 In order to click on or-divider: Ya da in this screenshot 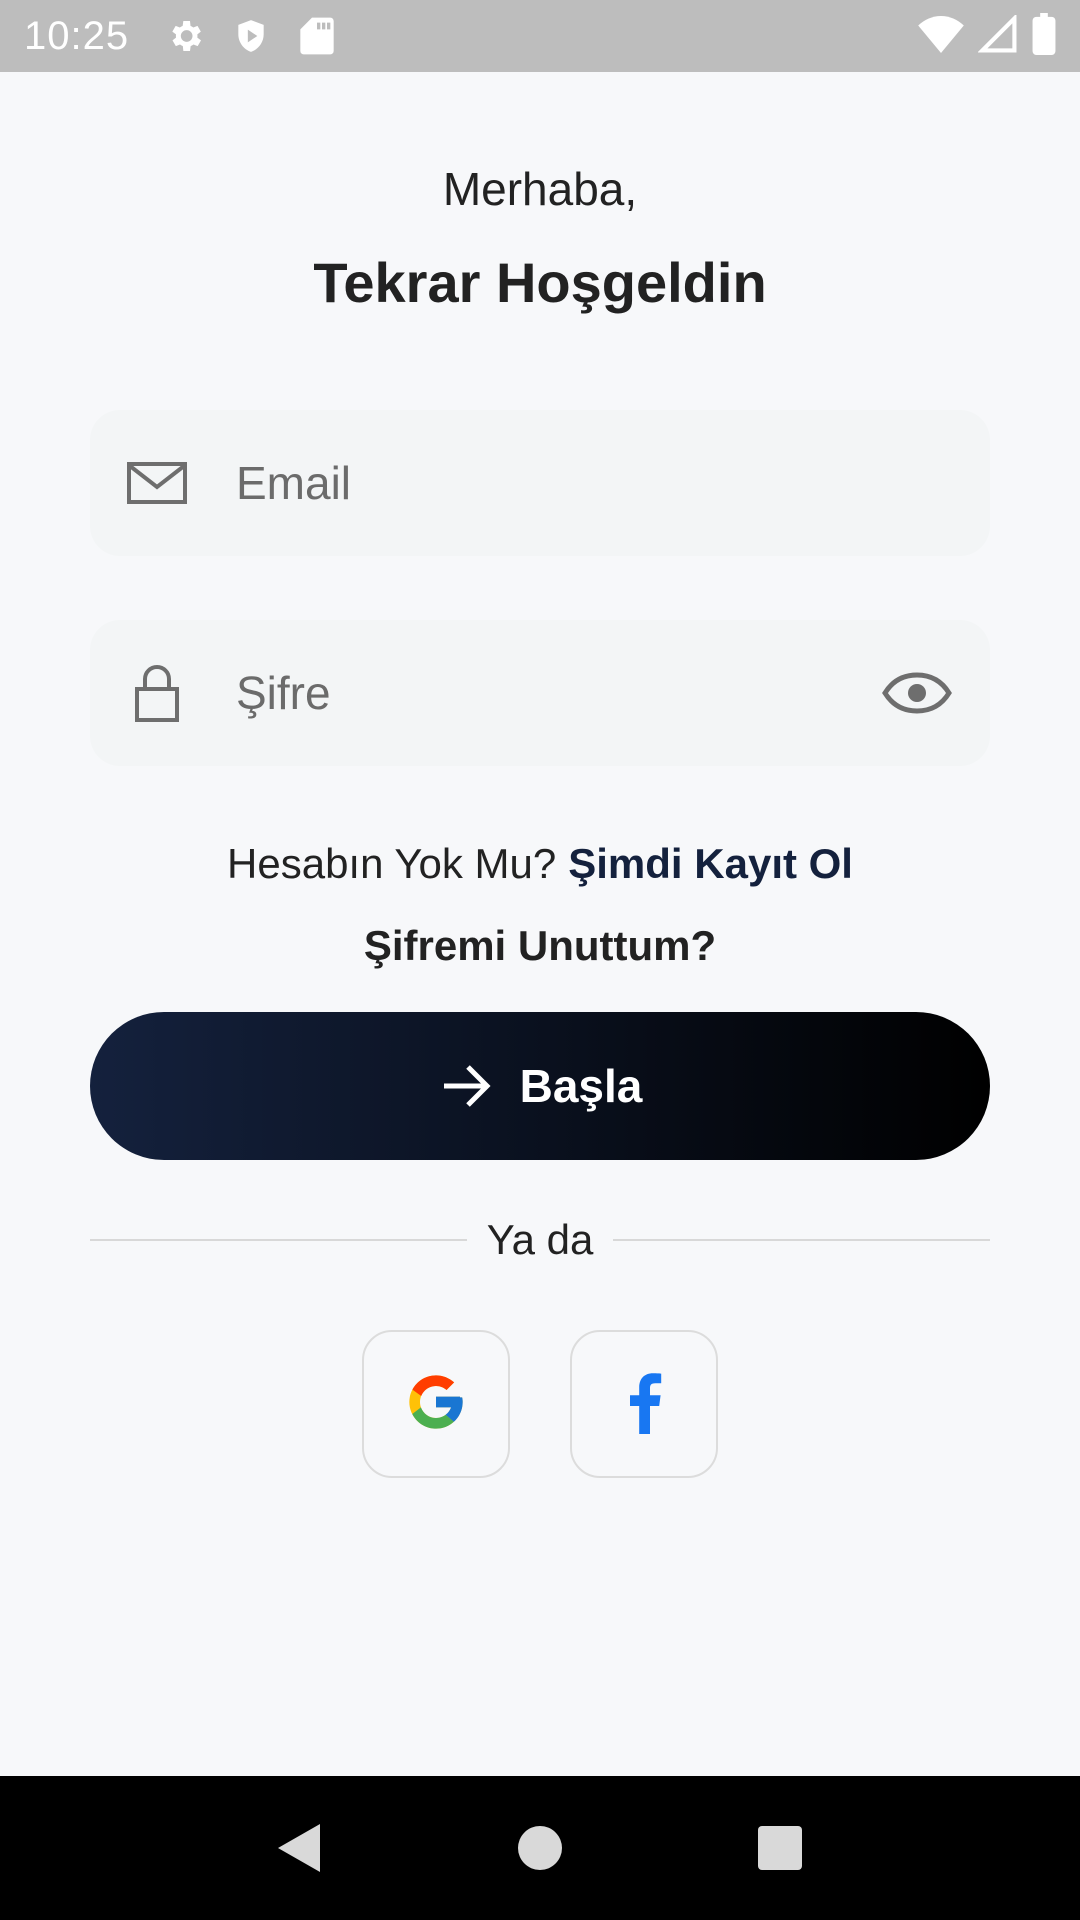, I will do `click(540, 1240)`.